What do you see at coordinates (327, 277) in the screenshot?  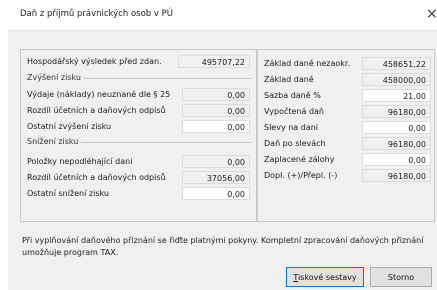 I see `tiskove-sestavy-label: iskové sestavy` at bounding box center [327, 277].